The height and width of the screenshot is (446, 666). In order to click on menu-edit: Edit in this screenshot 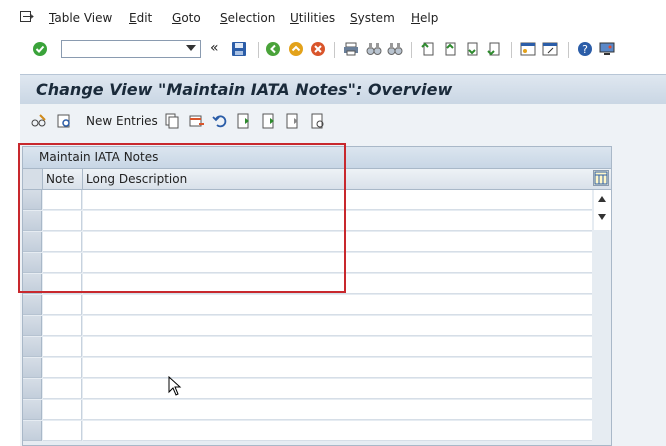, I will do `click(140, 18)`.